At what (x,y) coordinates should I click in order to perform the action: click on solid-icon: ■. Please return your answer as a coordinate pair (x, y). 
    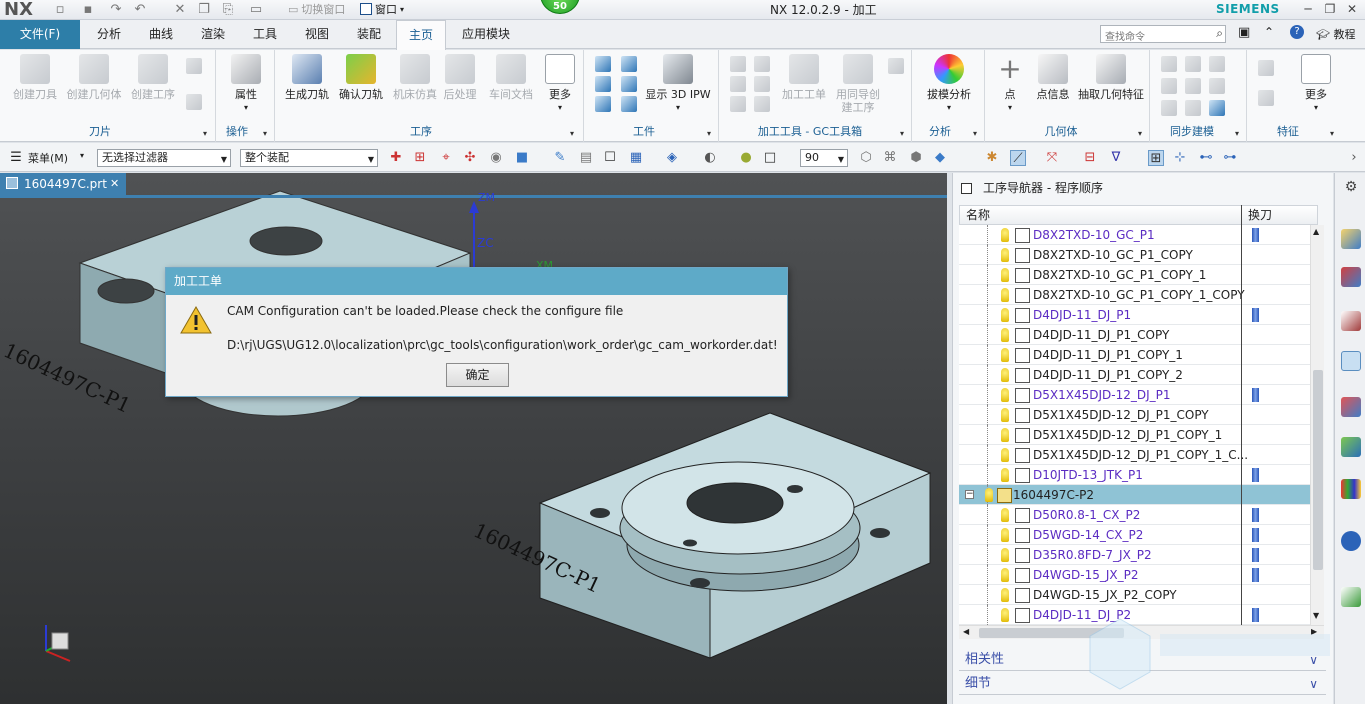
    Looking at the image, I should click on (522, 158).